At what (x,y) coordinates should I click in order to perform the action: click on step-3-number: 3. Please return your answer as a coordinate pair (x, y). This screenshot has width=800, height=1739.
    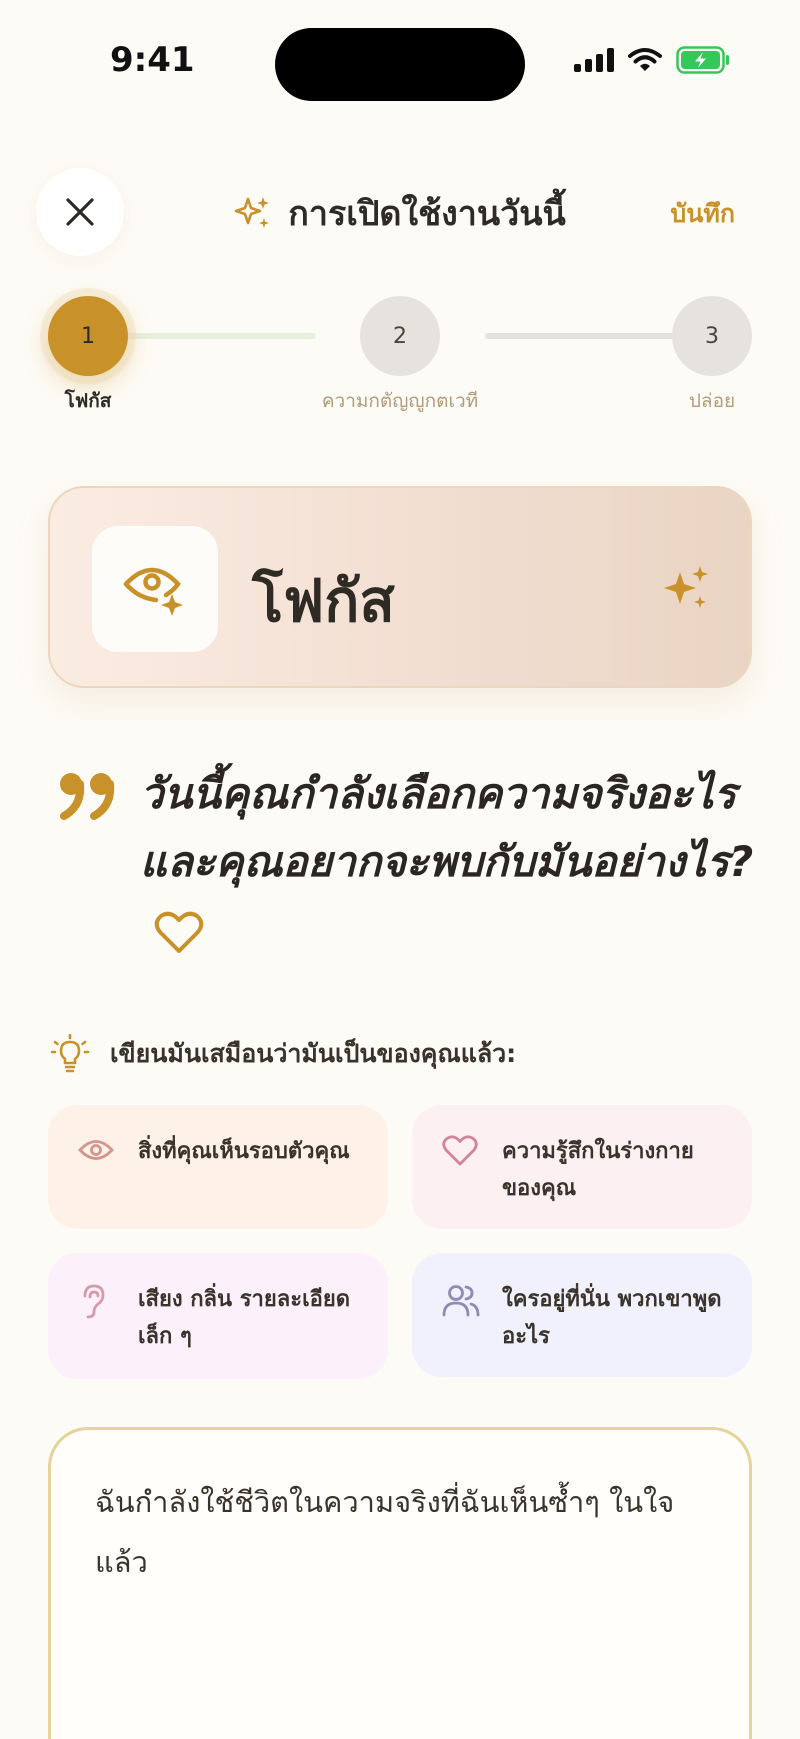
    Looking at the image, I should click on (712, 336).